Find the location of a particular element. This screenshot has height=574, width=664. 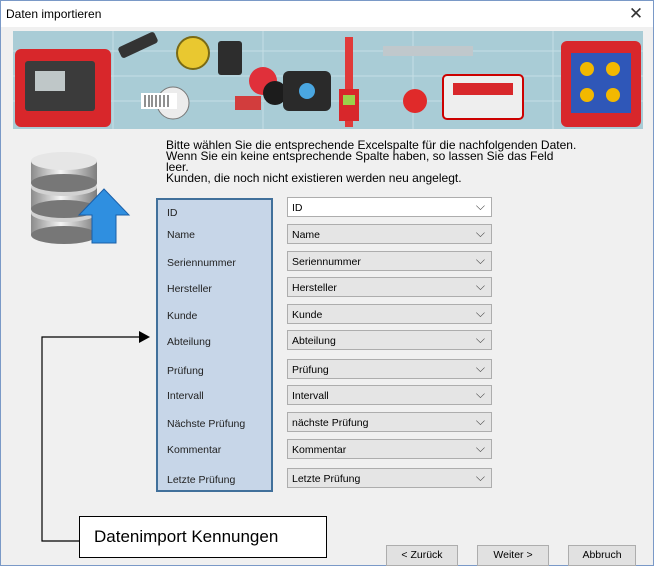

annotation-callout: Datenimport Kennungen is located at coordinates (203, 537).